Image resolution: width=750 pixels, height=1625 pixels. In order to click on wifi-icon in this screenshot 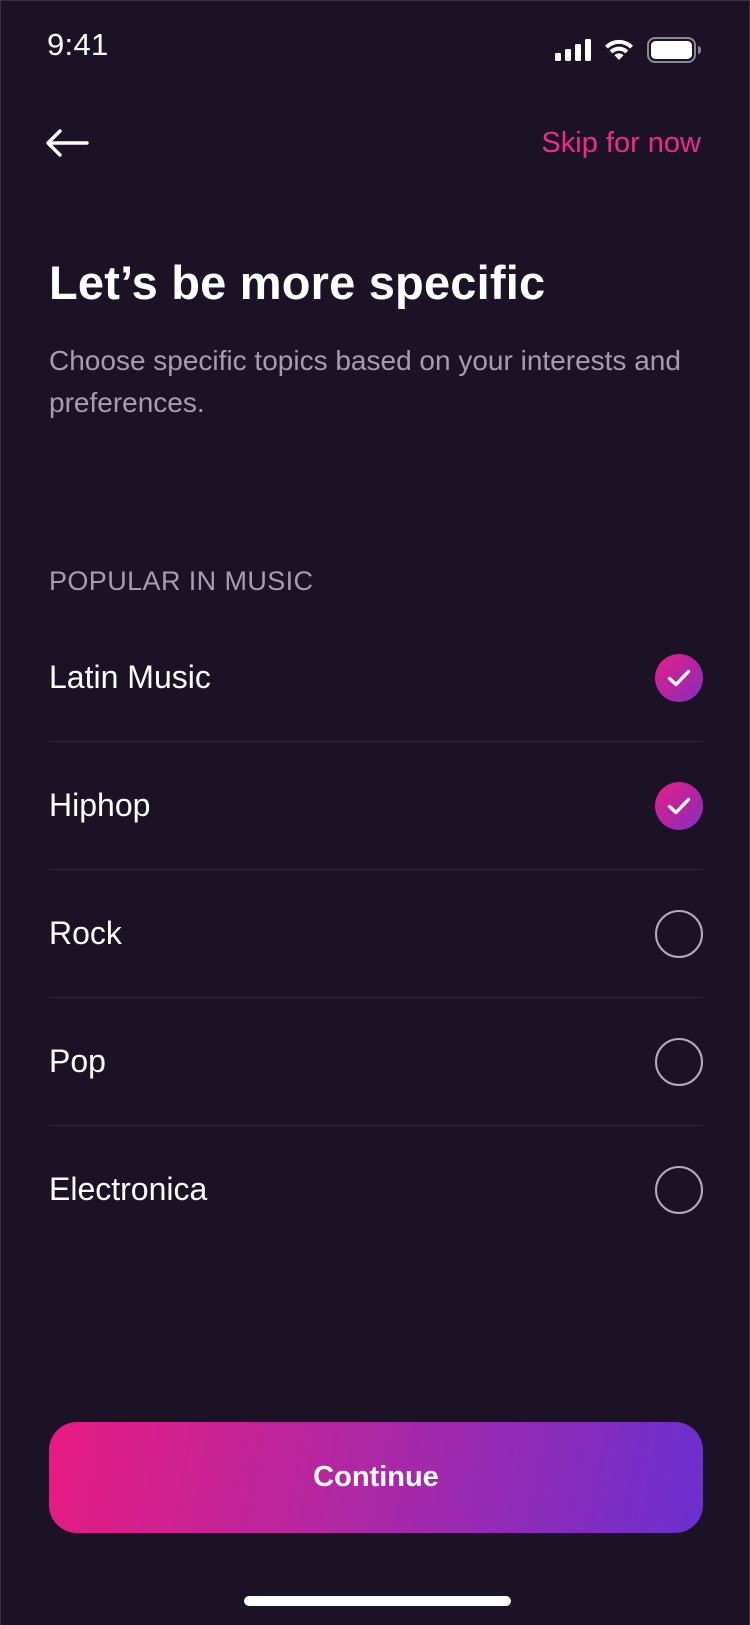, I will do `click(619, 52)`.